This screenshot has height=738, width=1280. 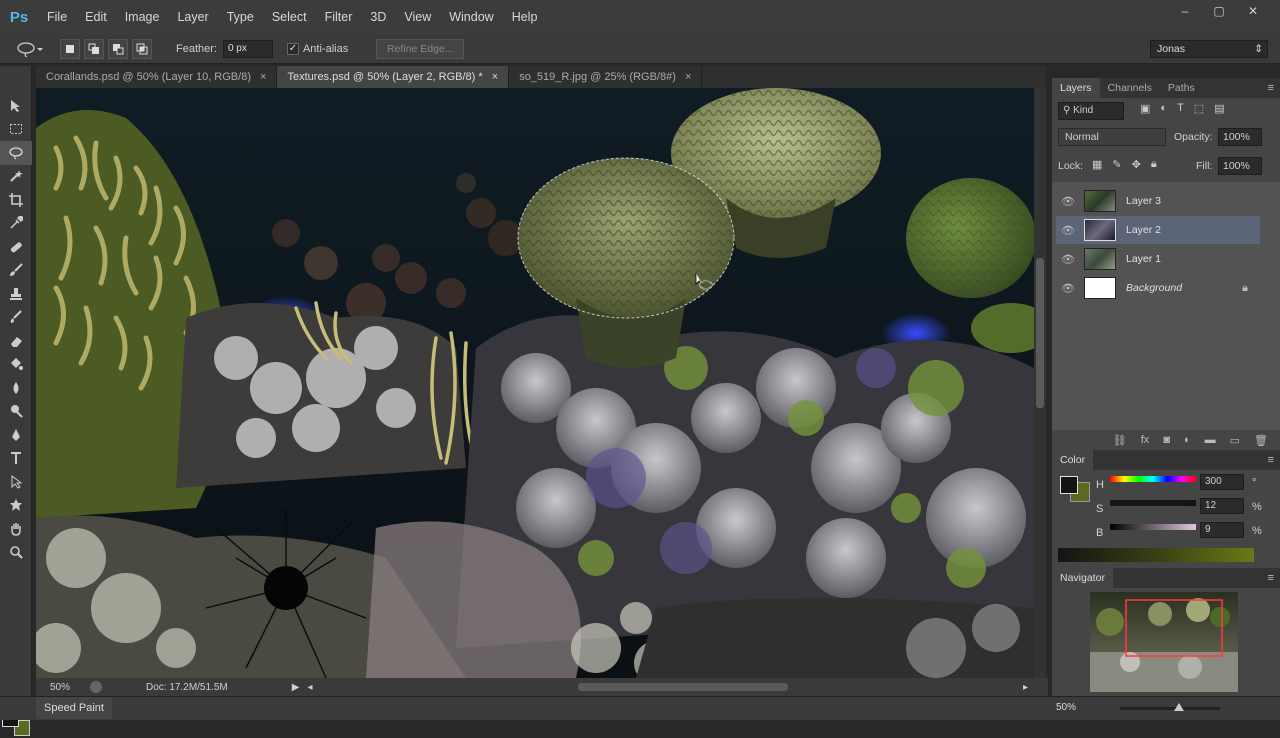 What do you see at coordinates (16, 200) in the screenshot?
I see `crop-tool-icon` at bounding box center [16, 200].